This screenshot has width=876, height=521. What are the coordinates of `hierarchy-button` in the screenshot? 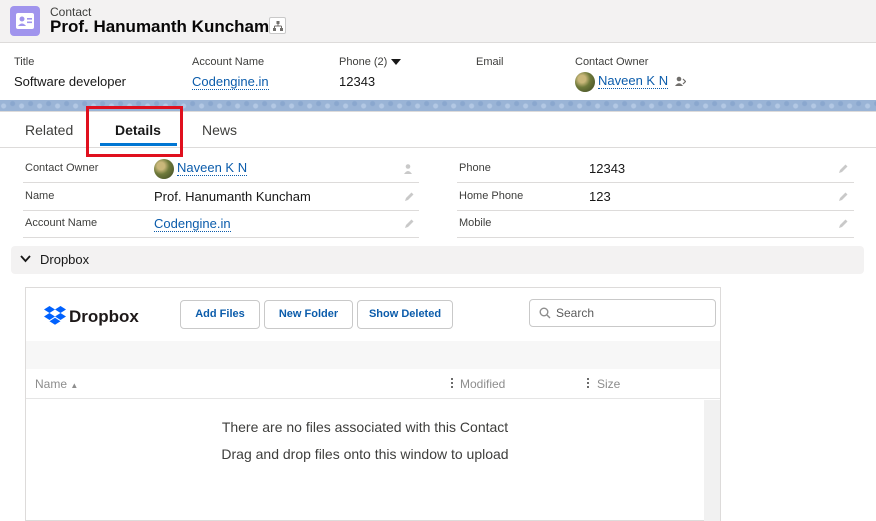 It's located at (277, 25).